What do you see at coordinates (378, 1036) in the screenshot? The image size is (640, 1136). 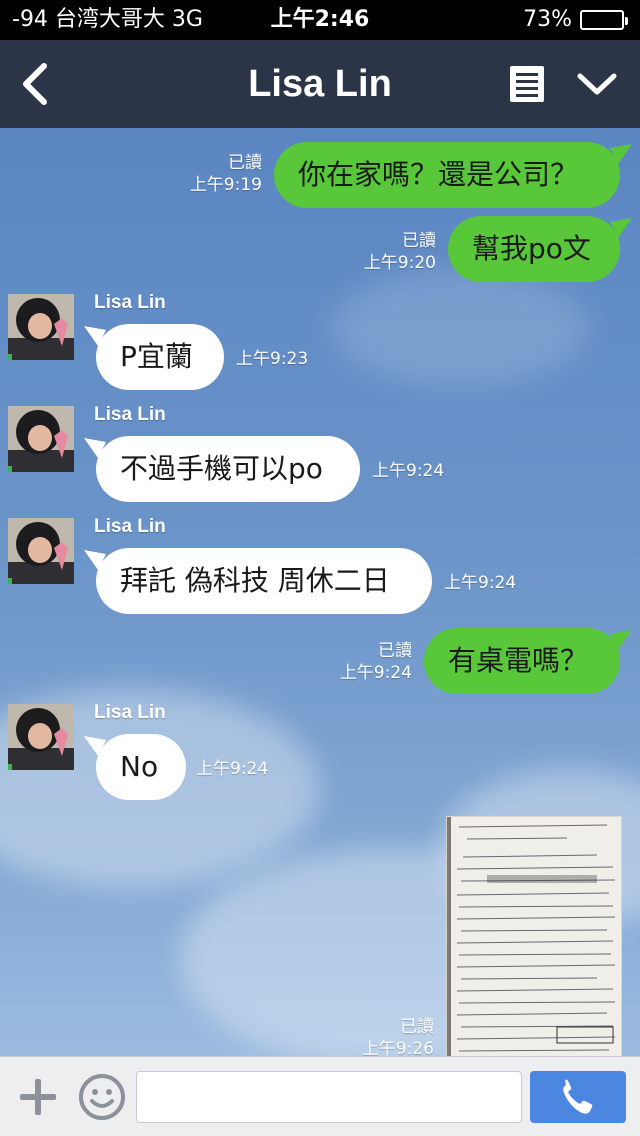 I see `message-status: 已讀 上午9:26` at bounding box center [378, 1036].